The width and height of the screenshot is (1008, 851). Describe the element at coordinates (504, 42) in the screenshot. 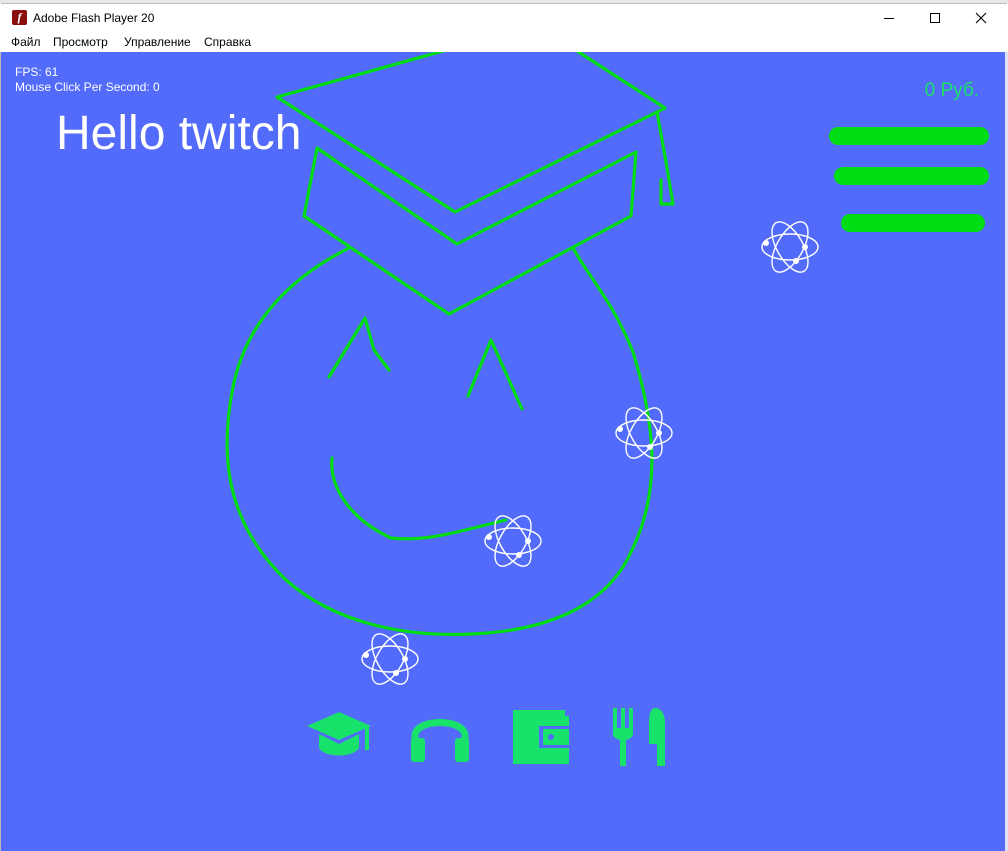

I see `menu-bar: Файл Просмотр Управление Справка` at that location.